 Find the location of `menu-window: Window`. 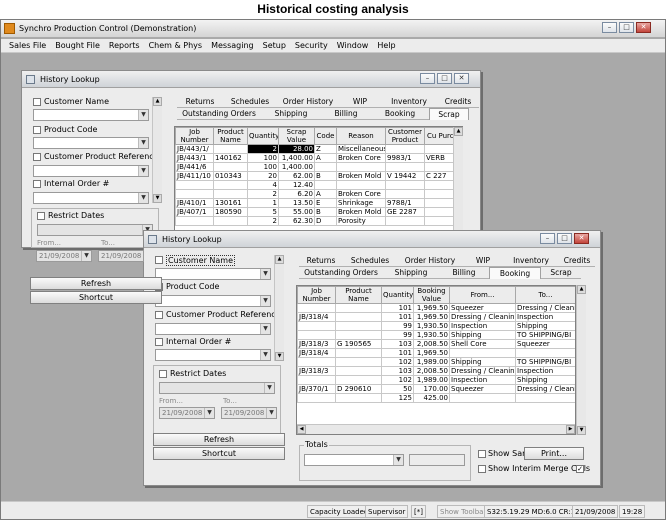

menu-window: Window is located at coordinates (353, 45).